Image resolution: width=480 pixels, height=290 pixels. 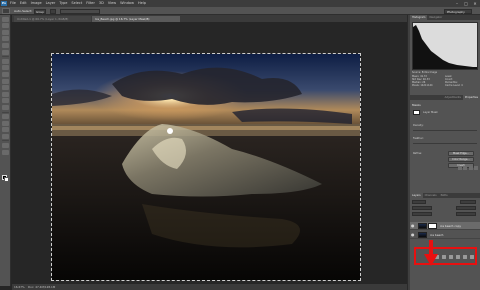 I want to click on background-color-swatch, so click(x=6, y=179).